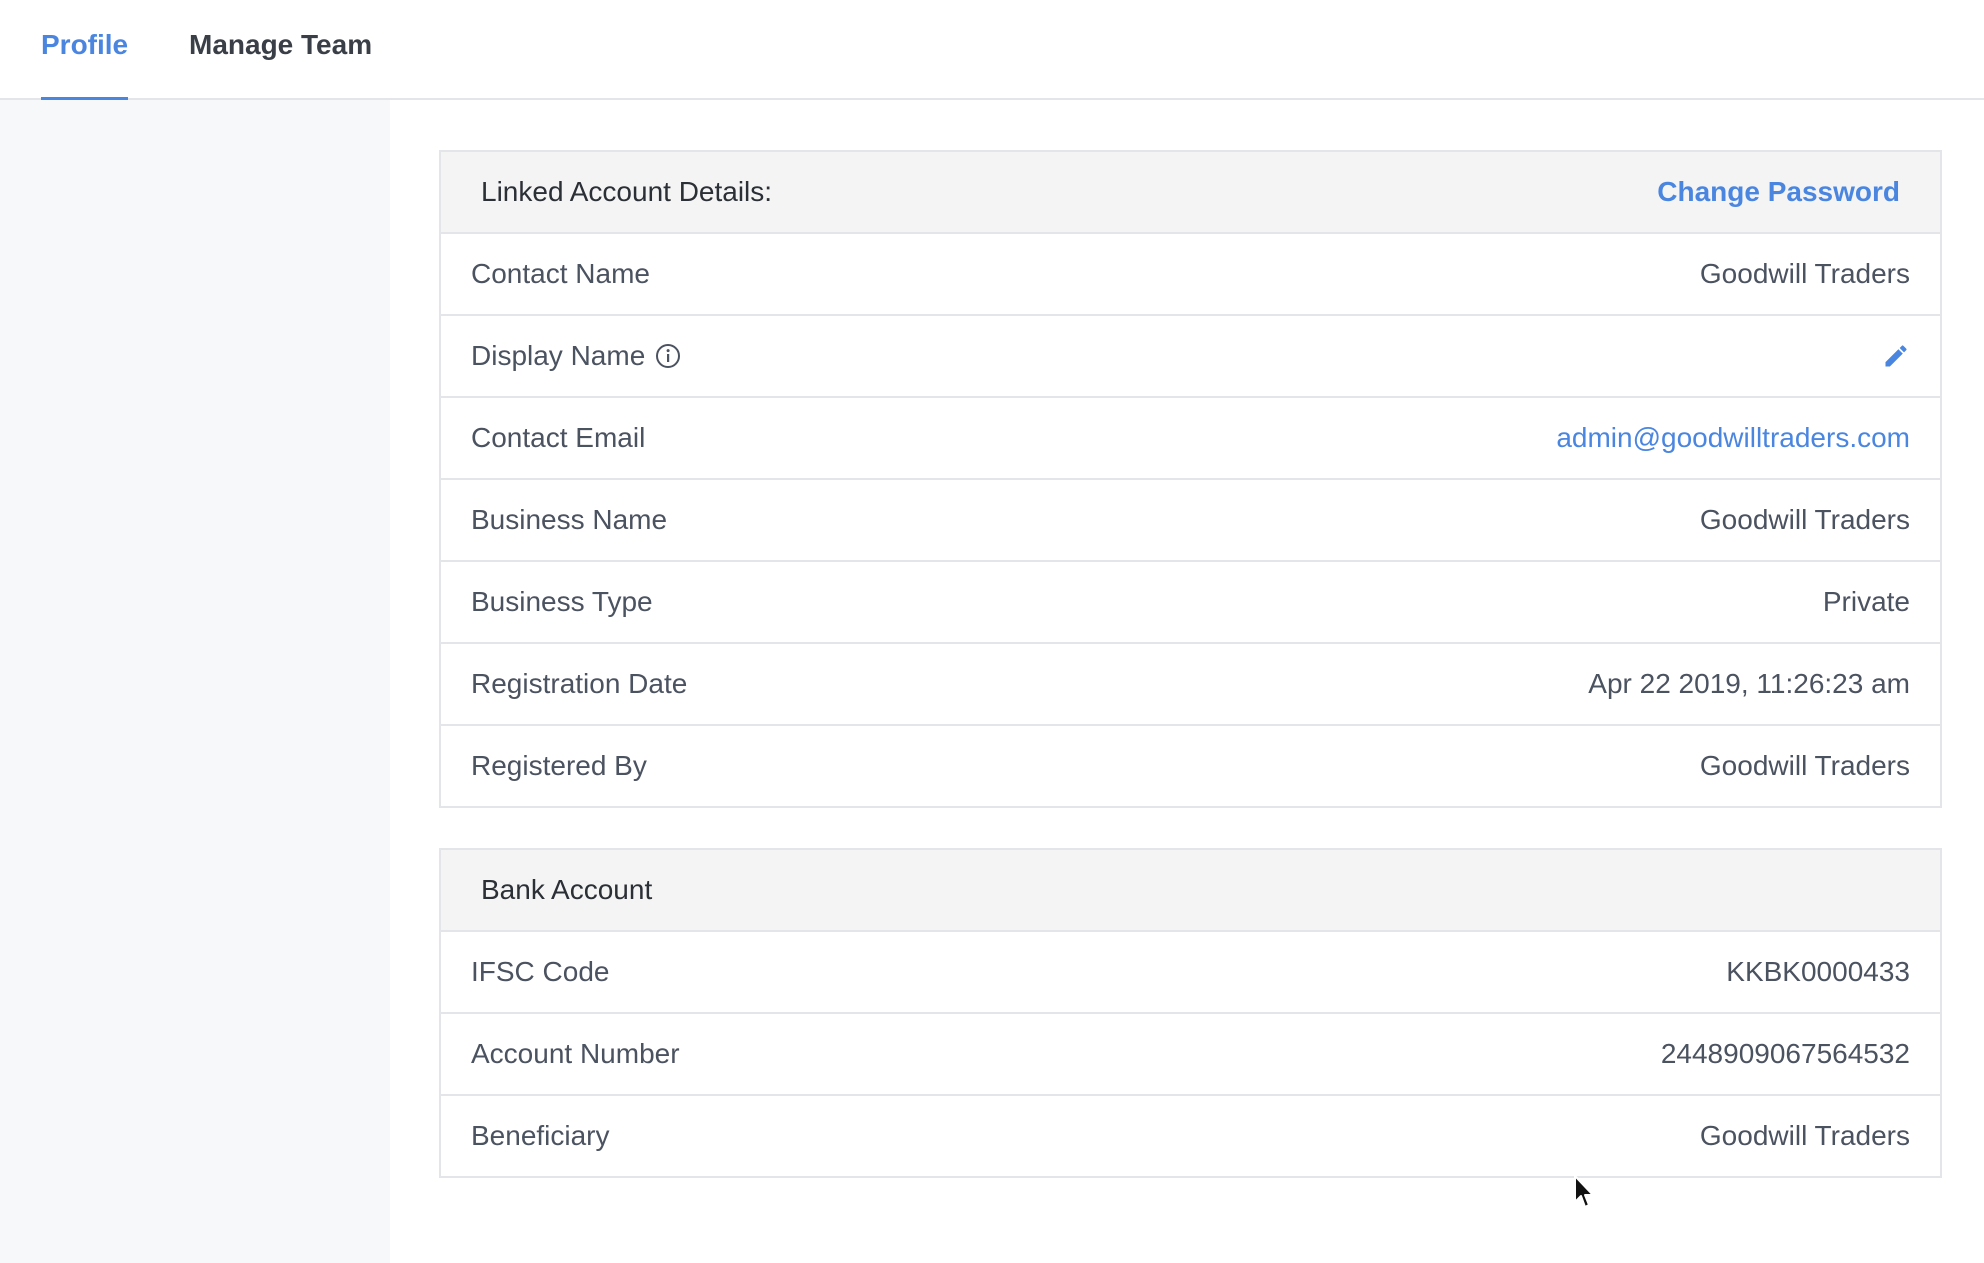  Describe the element at coordinates (85, 44) in the screenshot. I see `tab-profile-label: Profile` at that location.